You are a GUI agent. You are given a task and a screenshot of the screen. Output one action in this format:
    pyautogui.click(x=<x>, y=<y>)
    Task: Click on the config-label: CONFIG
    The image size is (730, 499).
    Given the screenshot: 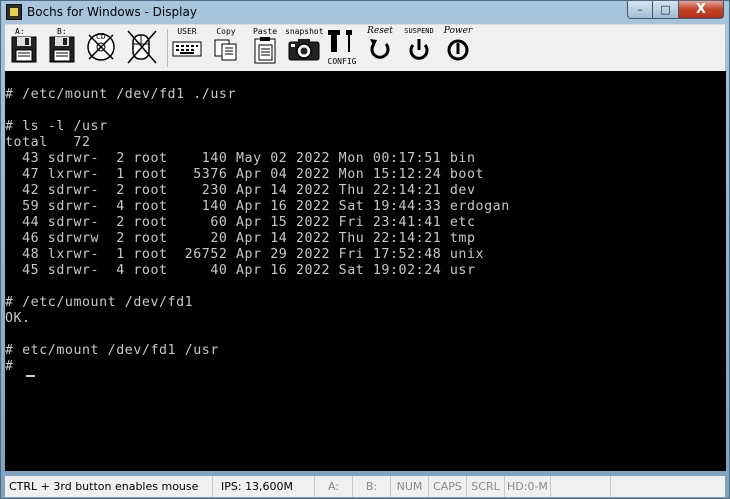 What is the action you would take?
    pyautogui.click(x=342, y=61)
    